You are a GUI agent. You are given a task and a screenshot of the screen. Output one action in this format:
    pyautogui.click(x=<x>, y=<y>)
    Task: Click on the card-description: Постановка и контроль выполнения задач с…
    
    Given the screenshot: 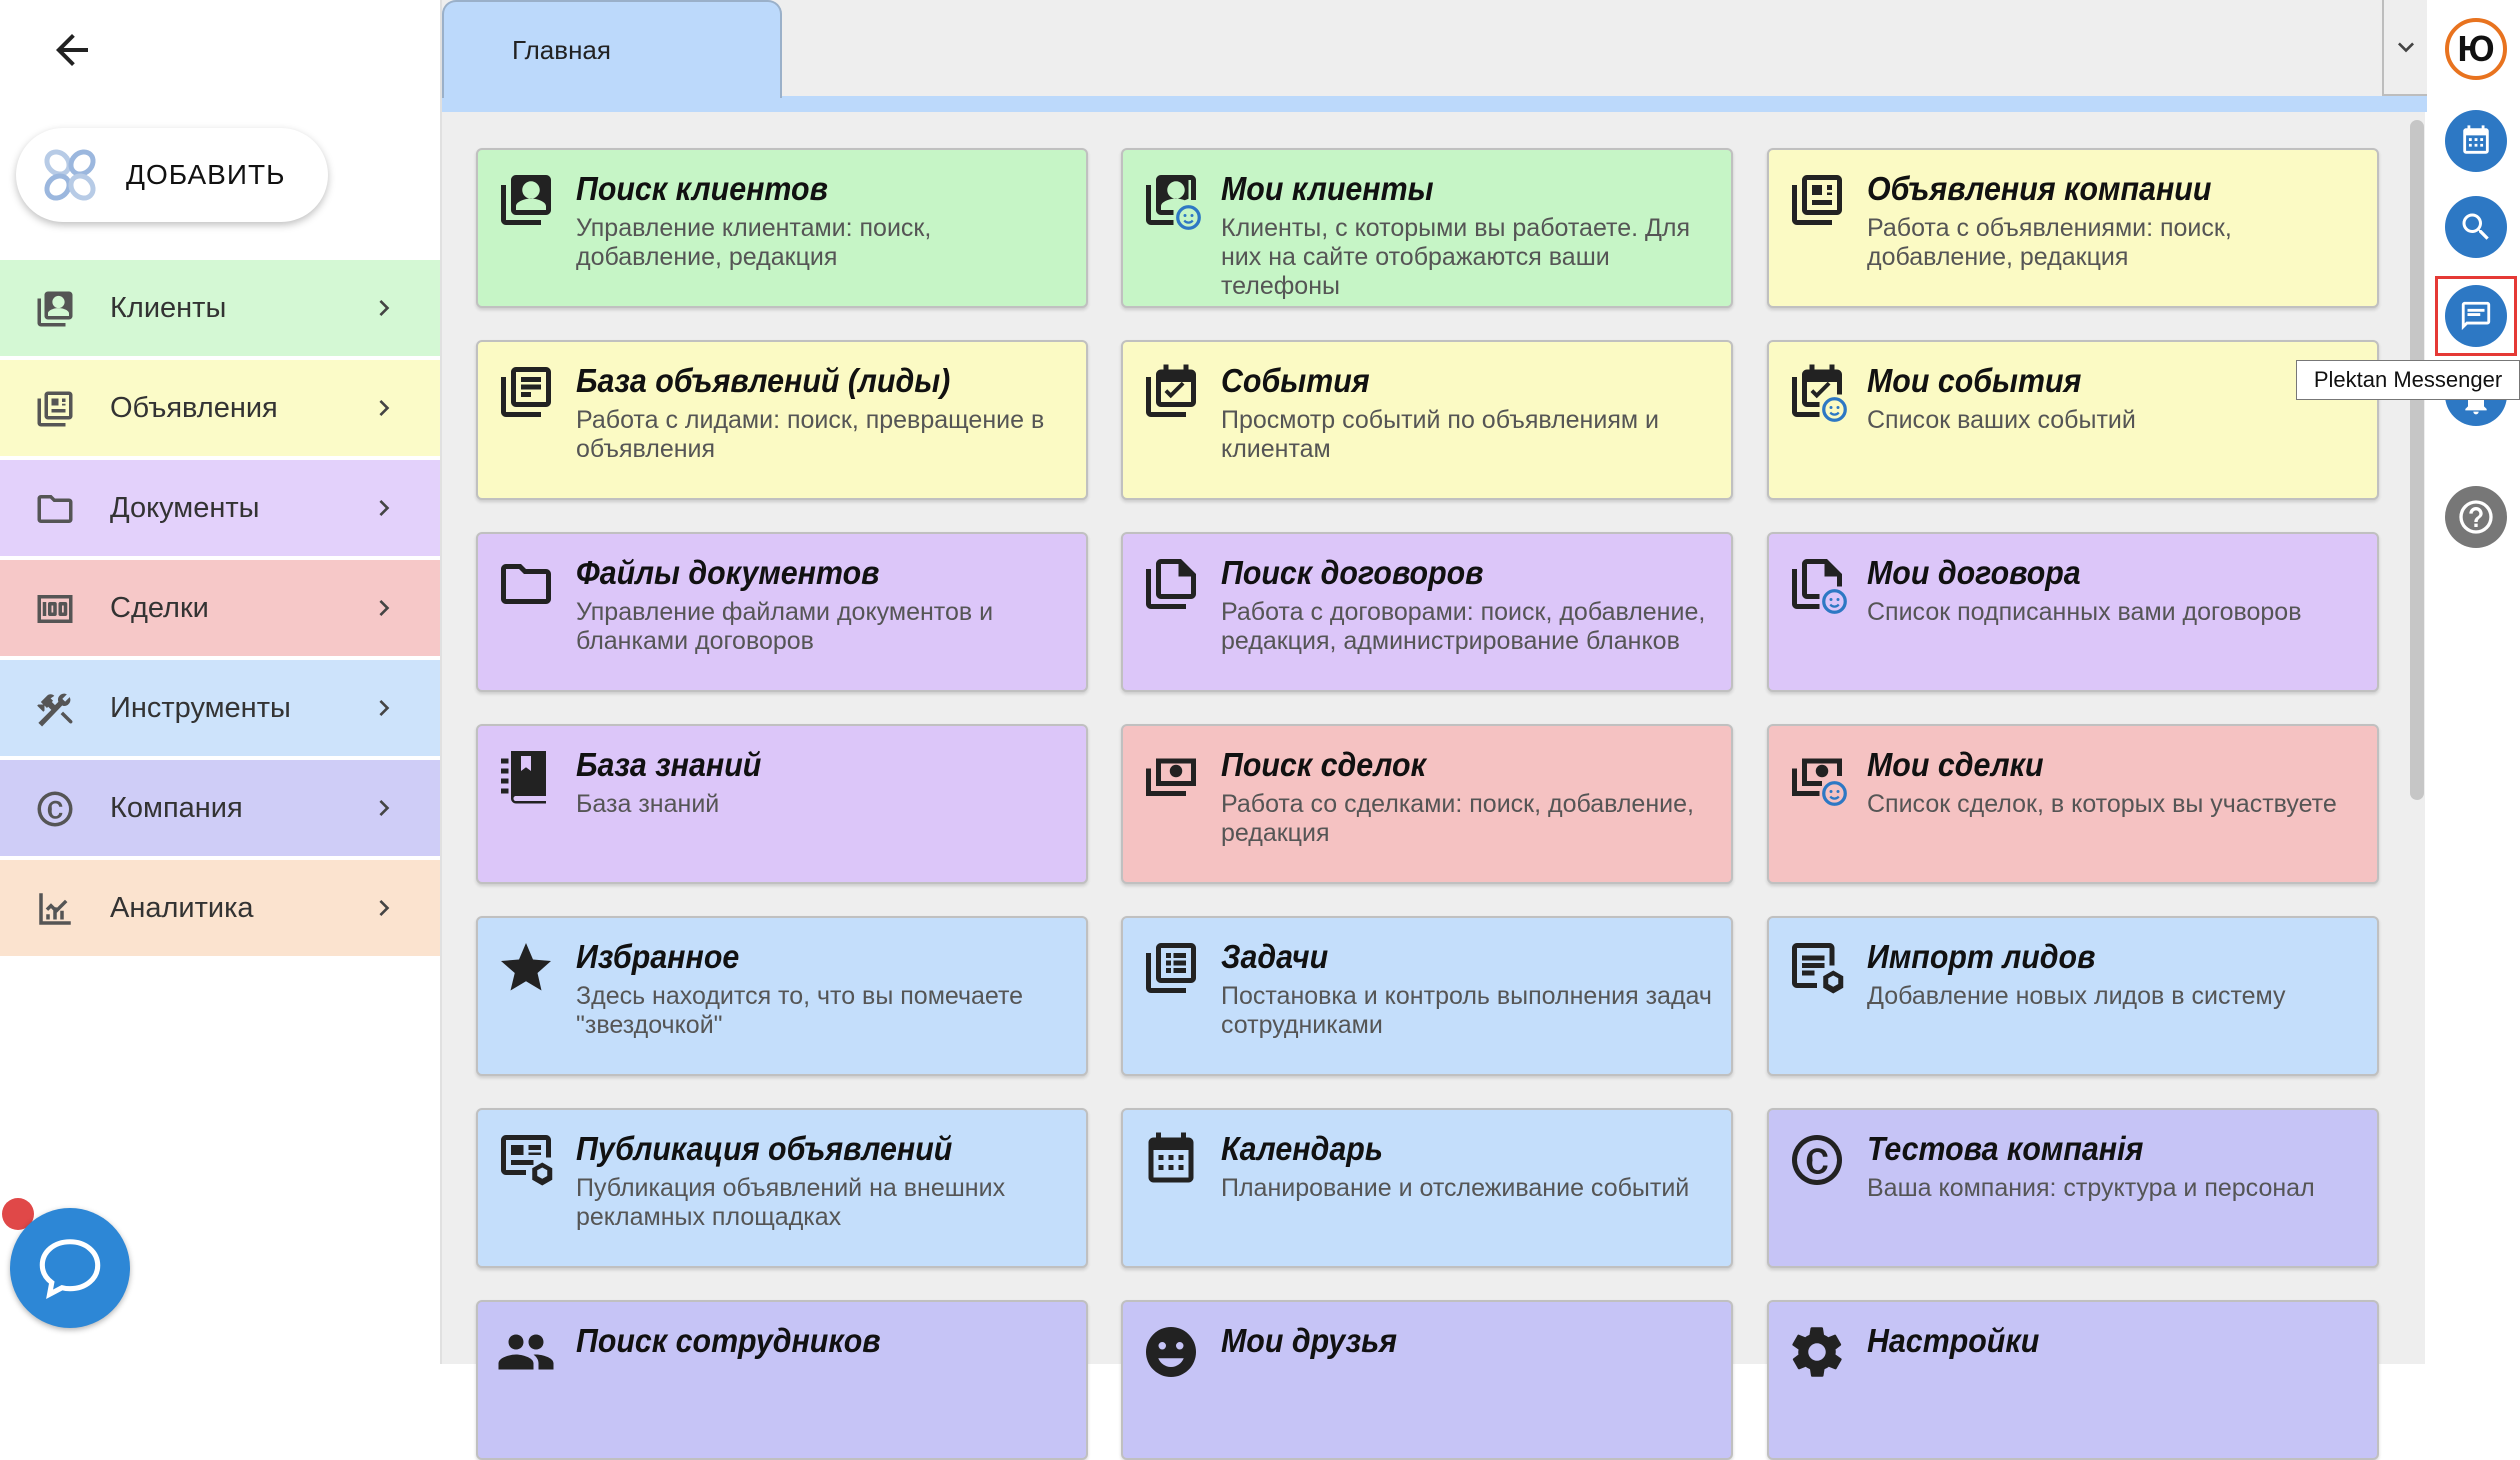 What is the action you would take?
    pyautogui.click(x=1466, y=1010)
    